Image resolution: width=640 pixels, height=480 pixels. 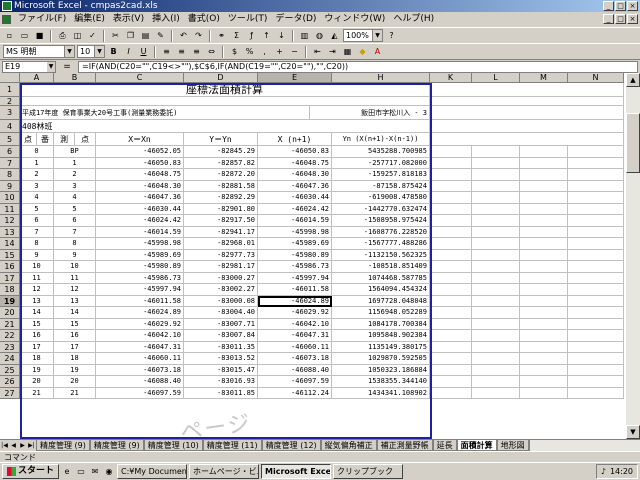 I want to click on ie-icon: e, so click(x=67, y=472).